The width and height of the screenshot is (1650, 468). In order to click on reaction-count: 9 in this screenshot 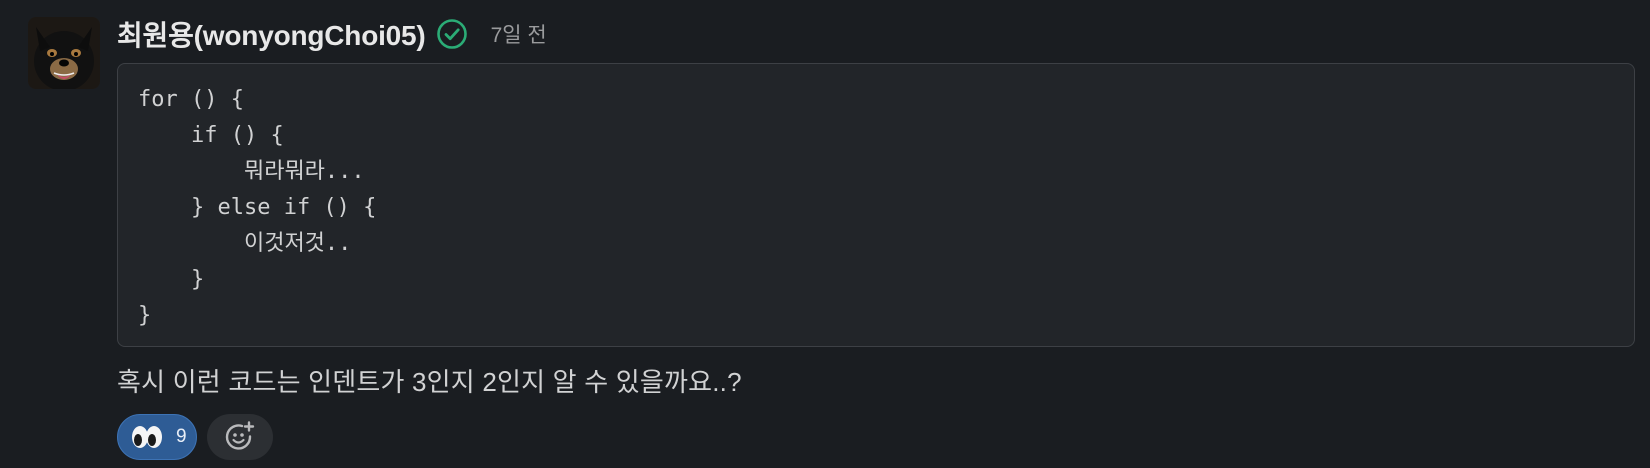, I will do `click(181, 436)`.